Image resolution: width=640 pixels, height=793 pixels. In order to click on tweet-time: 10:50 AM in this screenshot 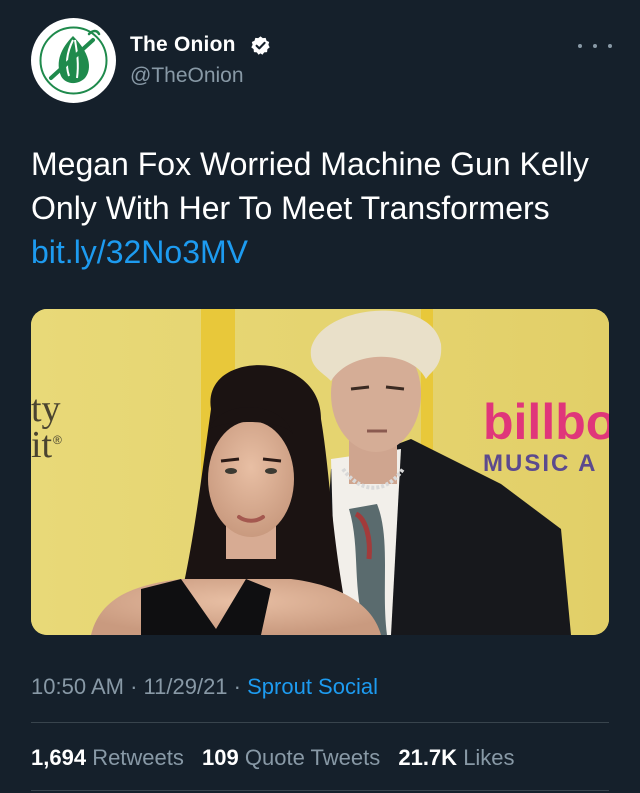, I will do `click(77, 686)`.